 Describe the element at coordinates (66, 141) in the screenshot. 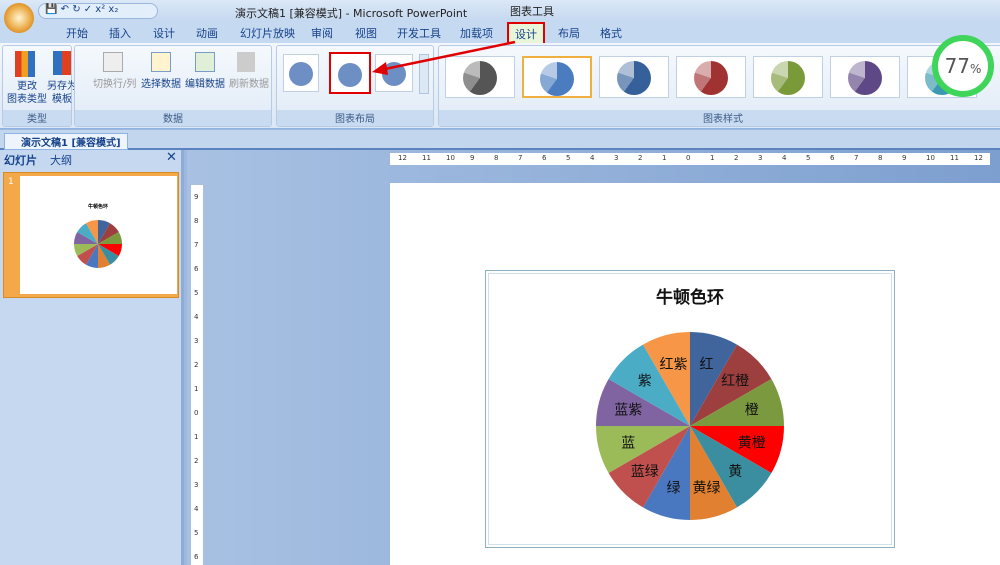

I see `document-tab: 演示文稿1 [兼容模式]` at that location.